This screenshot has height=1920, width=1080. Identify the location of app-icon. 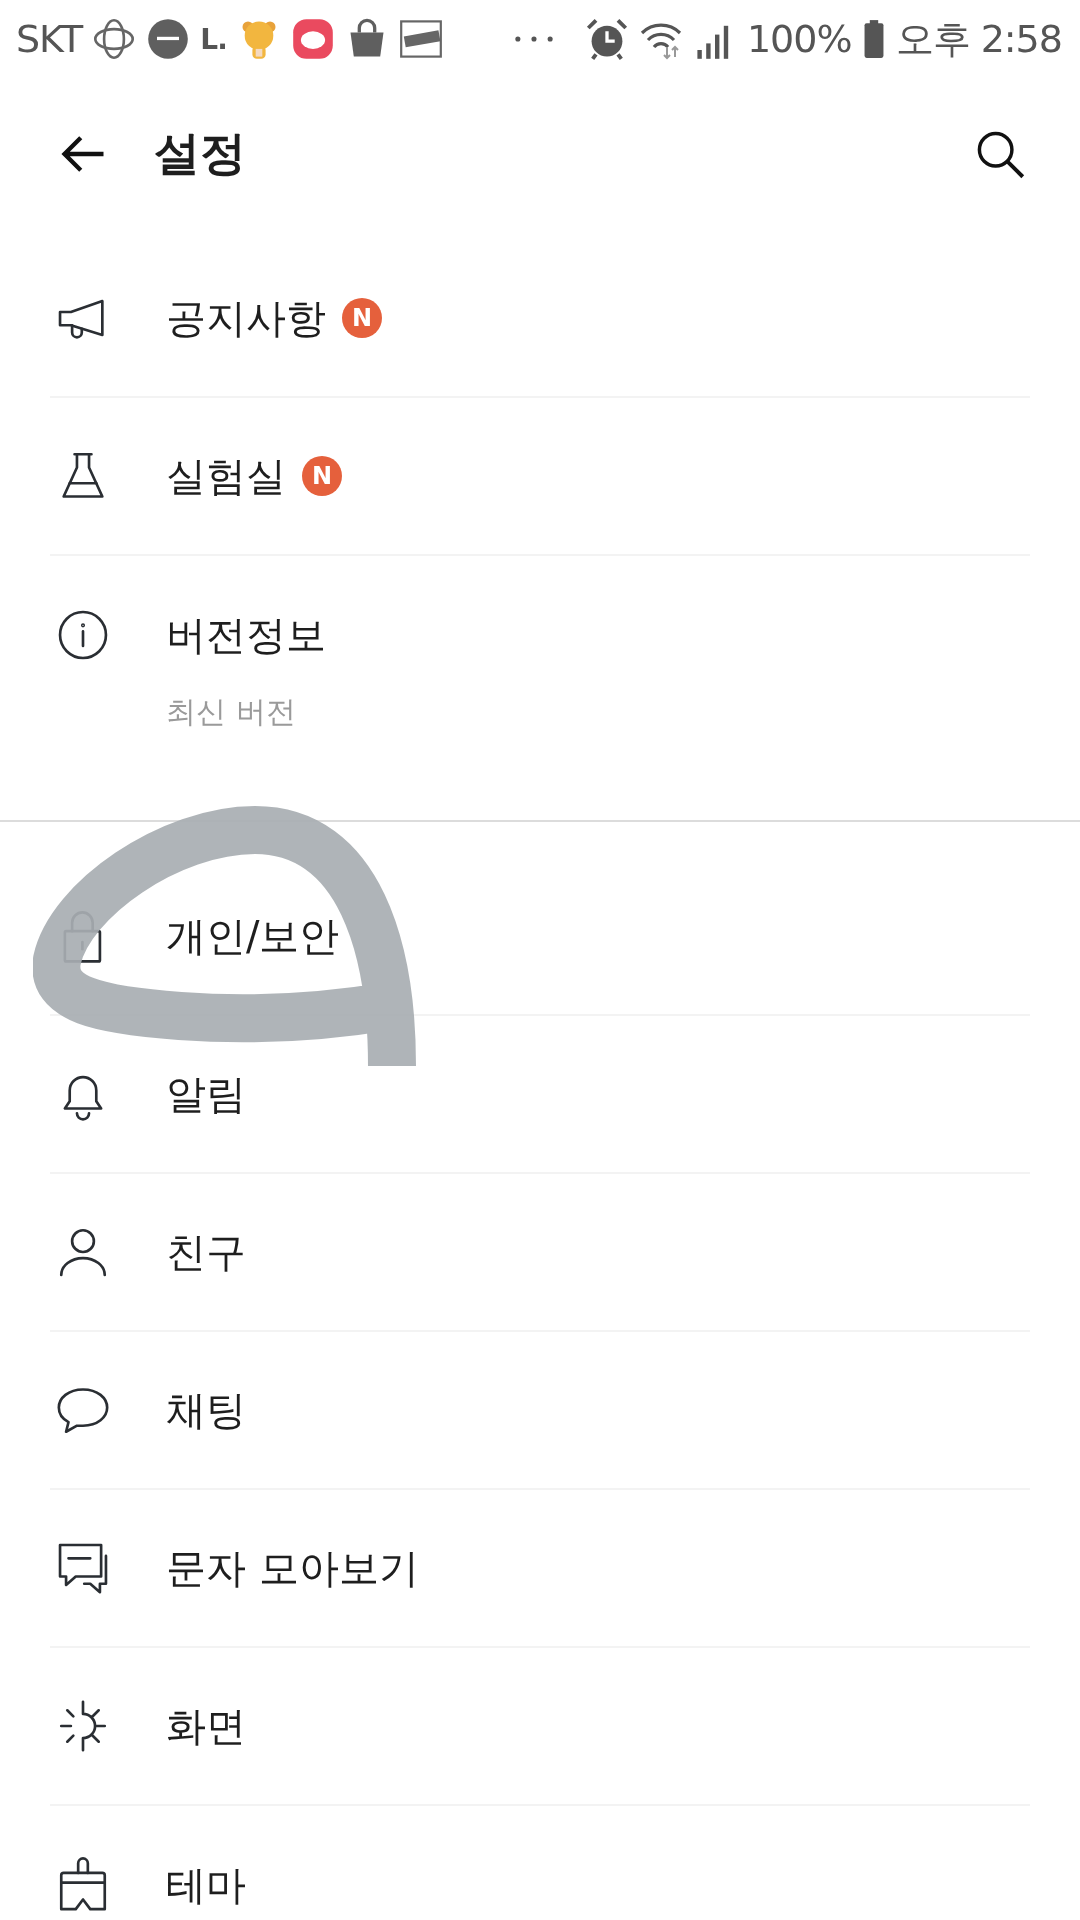
(168, 39).